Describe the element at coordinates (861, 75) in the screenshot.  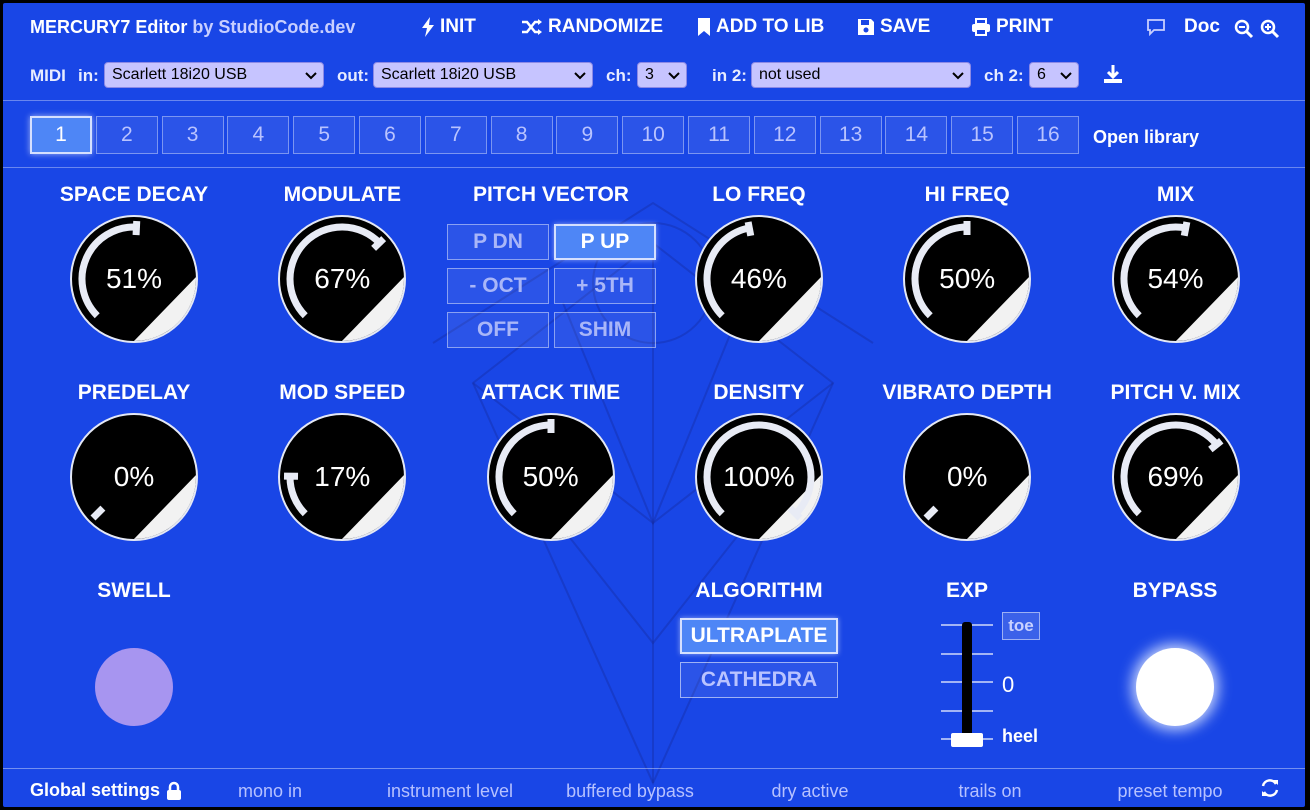
I see `midi-in2-select: not used` at that location.